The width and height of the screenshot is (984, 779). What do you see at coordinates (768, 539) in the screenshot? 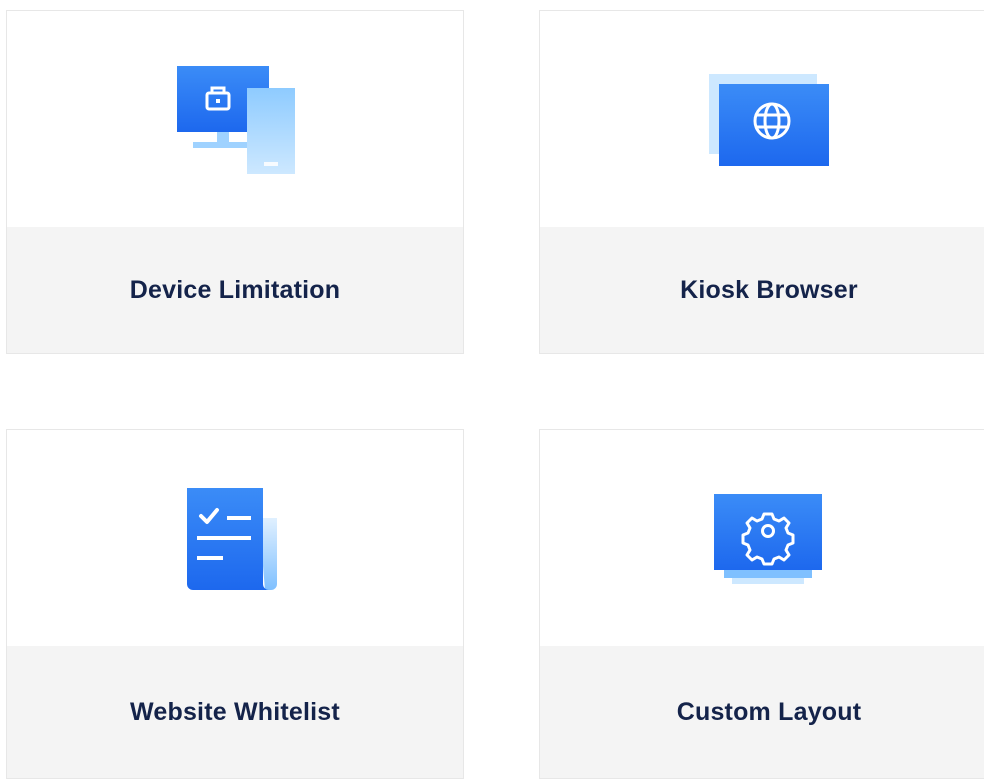
I see `gear-monitor-icon` at bounding box center [768, 539].